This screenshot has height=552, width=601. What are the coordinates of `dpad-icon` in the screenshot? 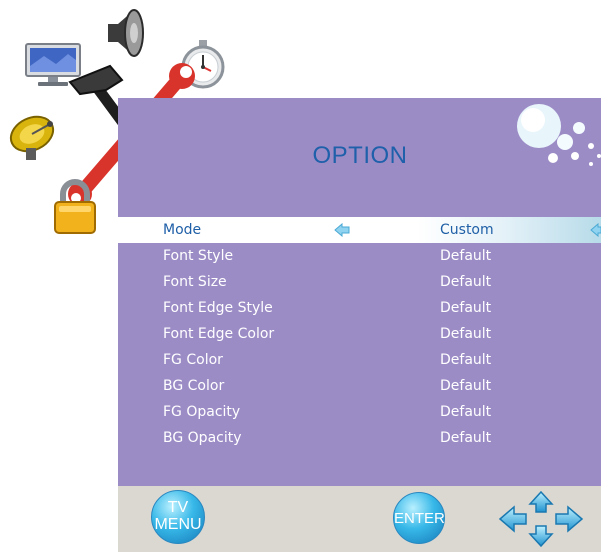 It's located at (541, 519).